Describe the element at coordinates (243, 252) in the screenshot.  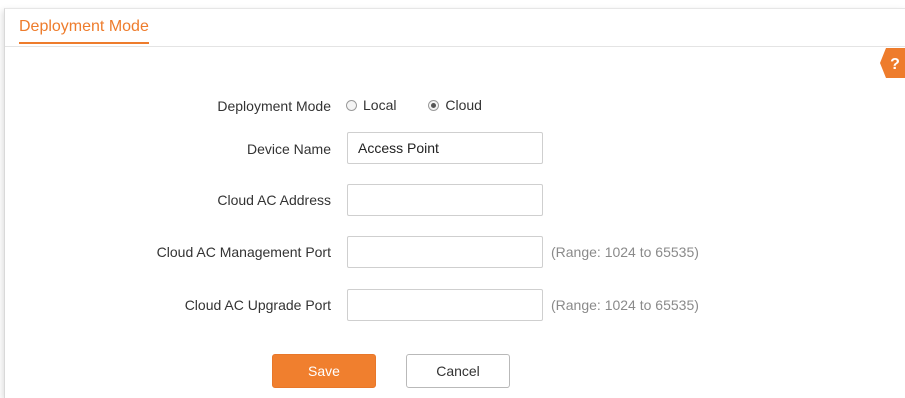
I see `cloud-ac-management-port-label: Cloud AC Management Port` at that location.